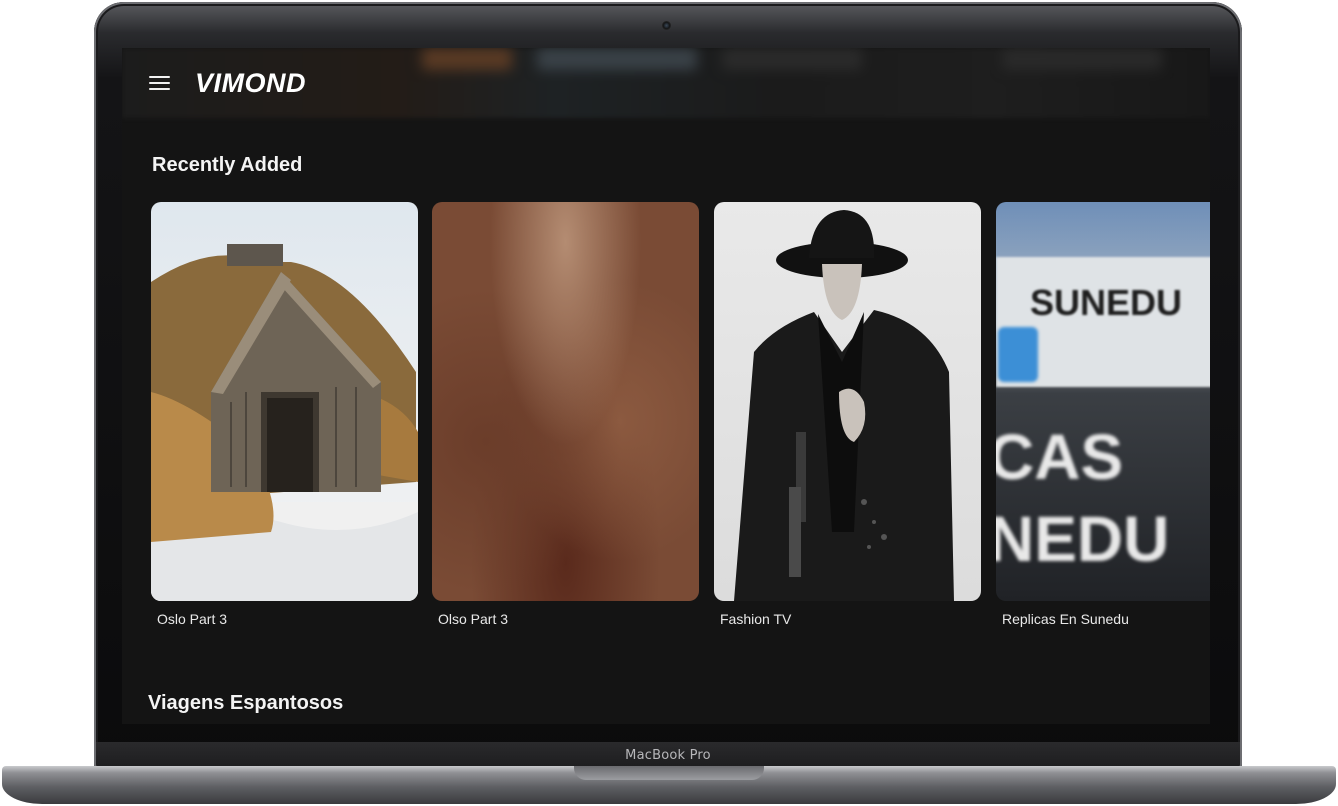  Describe the element at coordinates (666, 25) in the screenshot. I see `webcam-icon` at that location.